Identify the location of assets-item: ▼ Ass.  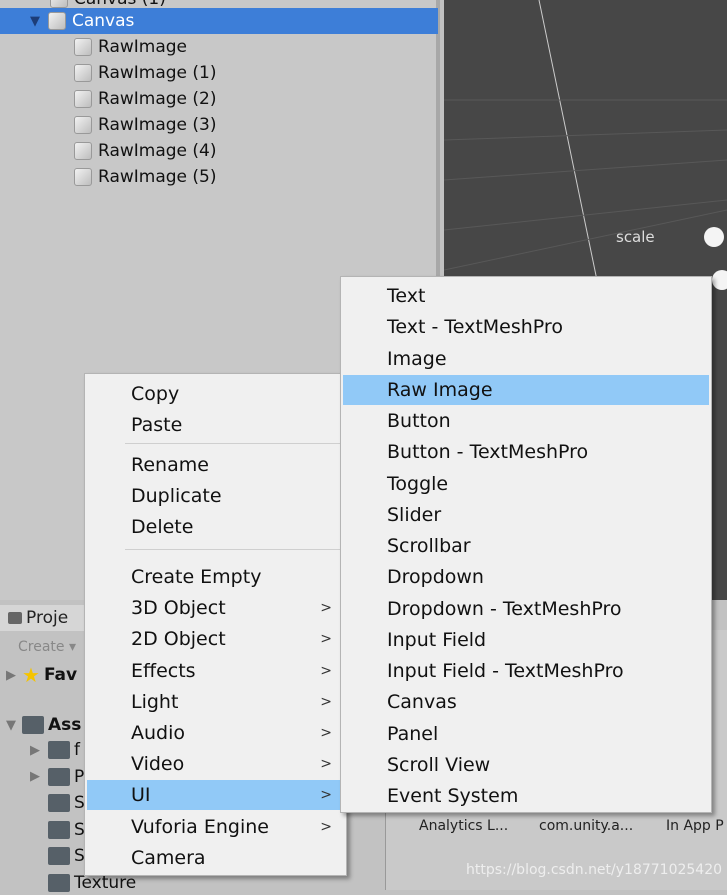
(43, 725).